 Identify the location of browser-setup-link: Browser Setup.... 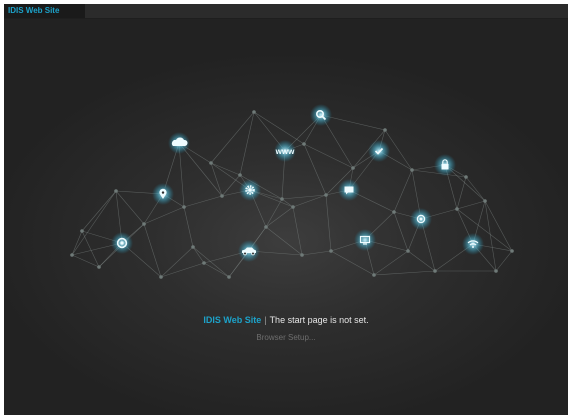
(286, 337).